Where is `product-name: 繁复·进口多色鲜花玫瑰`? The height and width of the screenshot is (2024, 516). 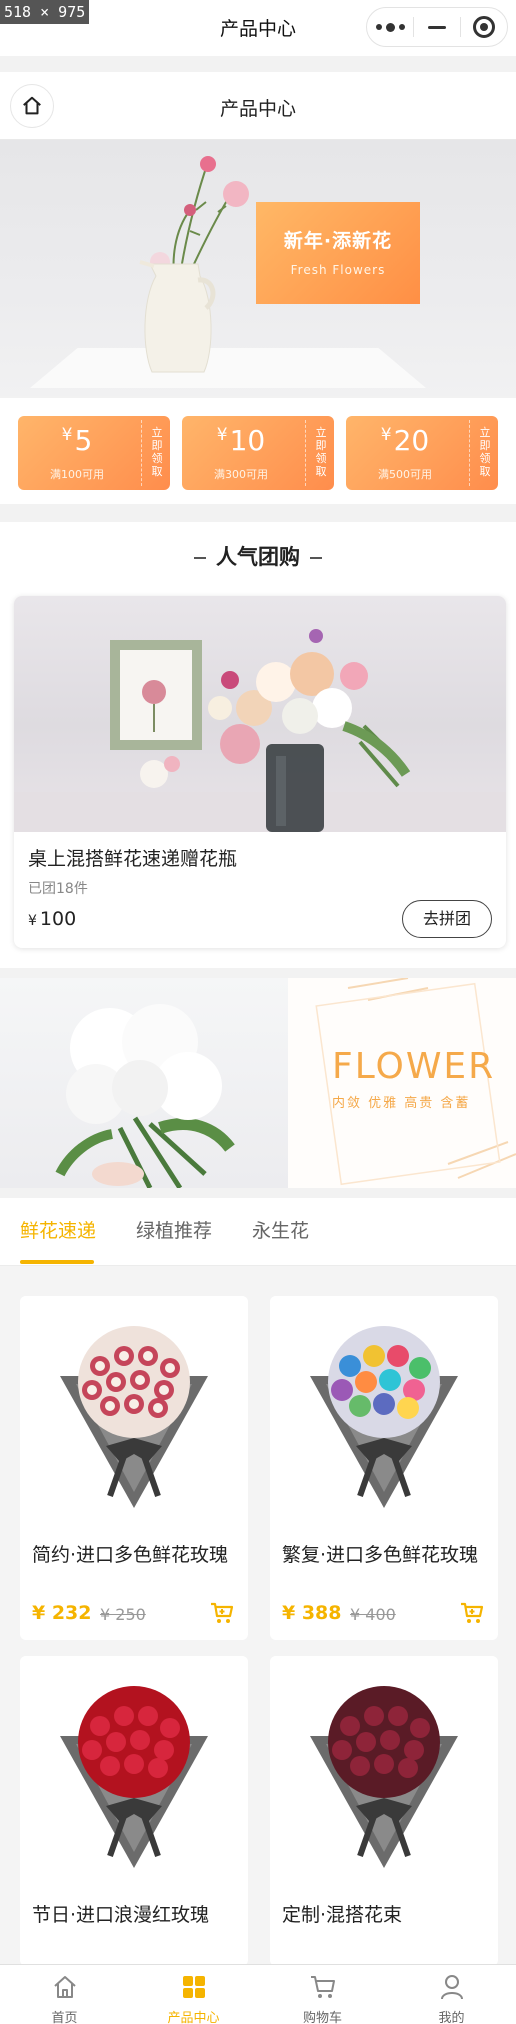
product-name: 繁复·进口多色鲜花玫瑰 is located at coordinates (380, 1555).